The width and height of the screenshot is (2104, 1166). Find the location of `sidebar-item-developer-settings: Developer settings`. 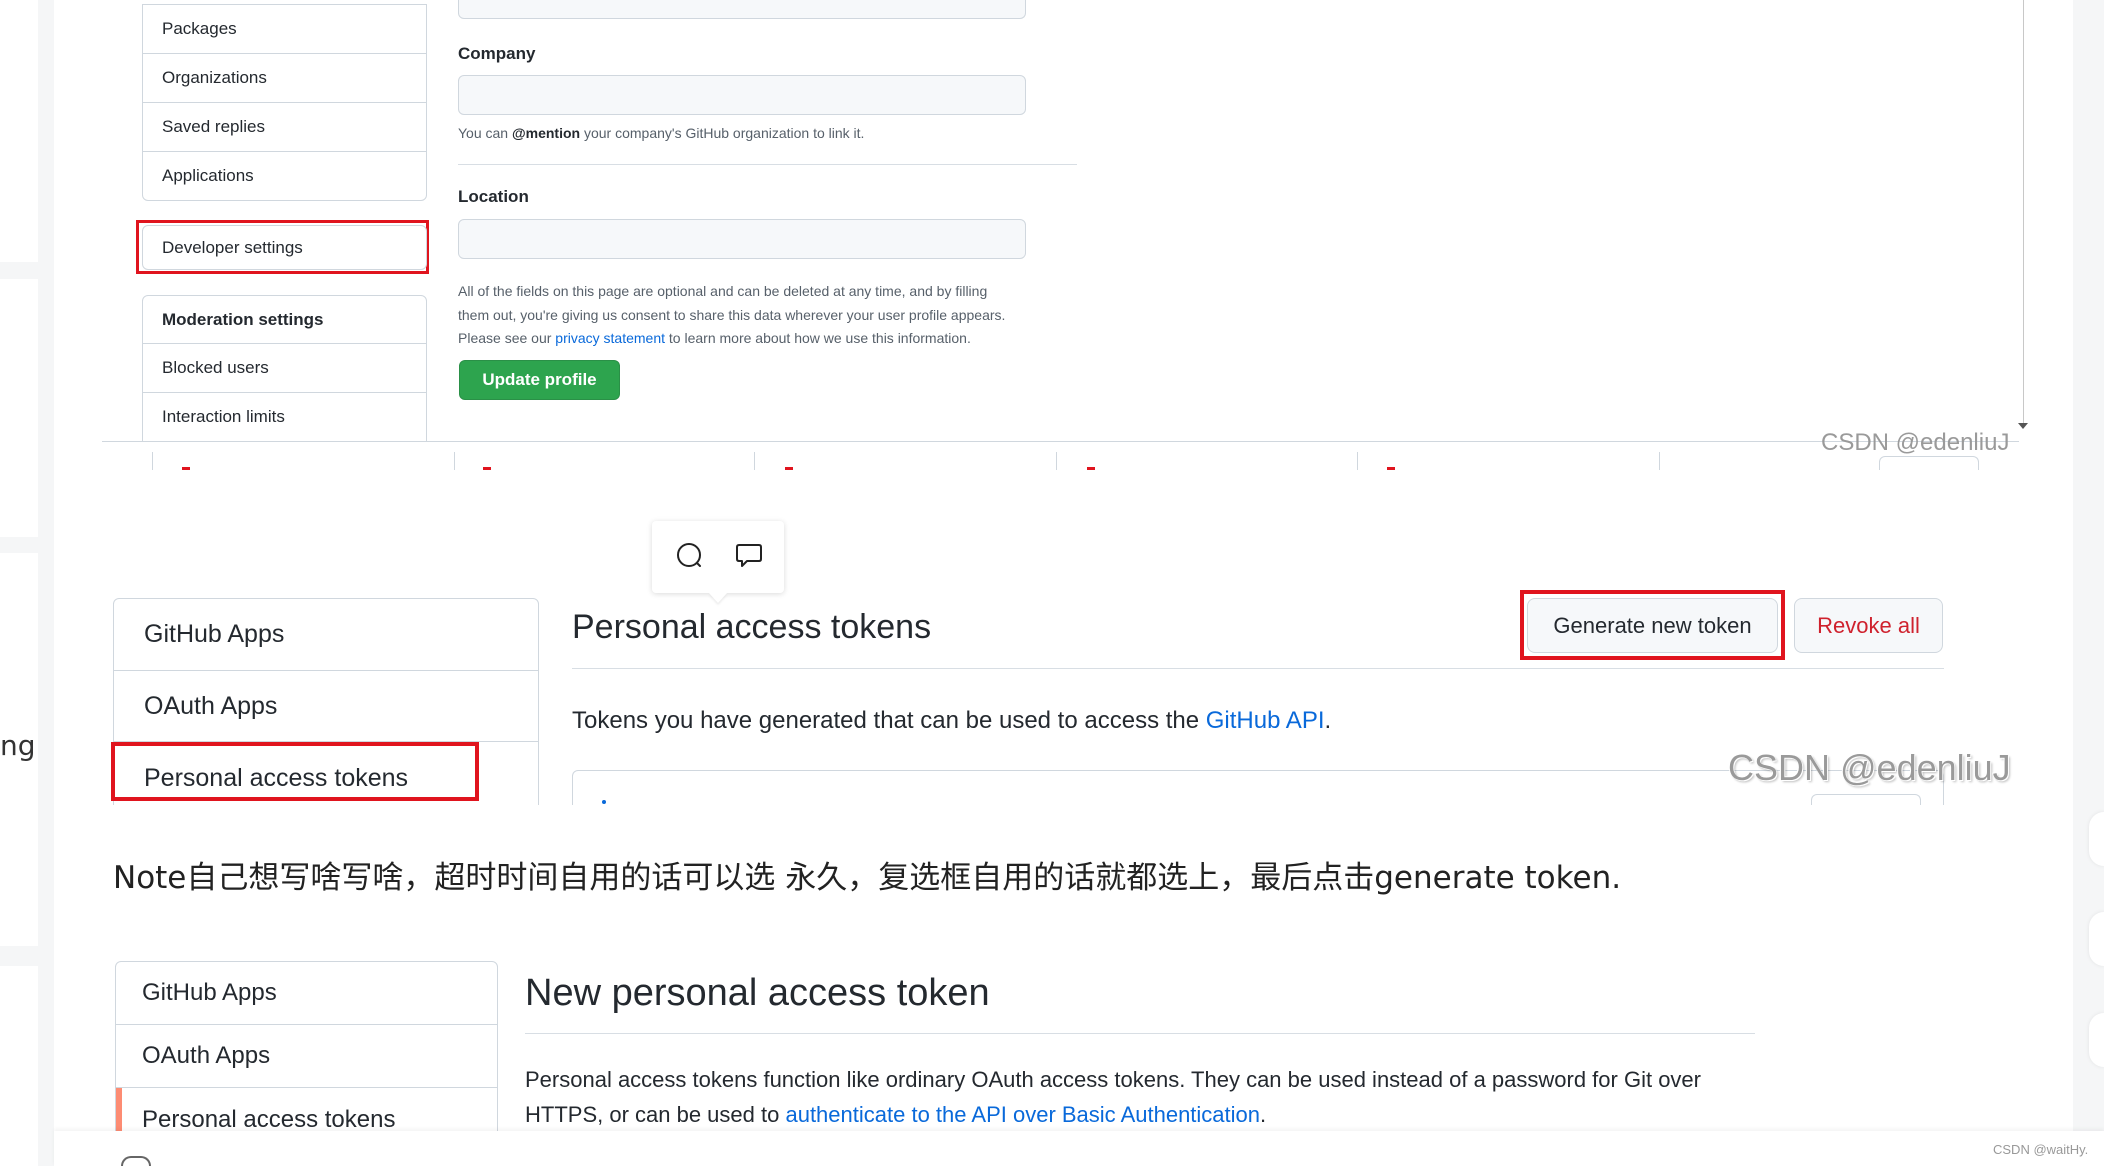

sidebar-item-developer-settings: Developer settings is located at coordinates (284, 247).